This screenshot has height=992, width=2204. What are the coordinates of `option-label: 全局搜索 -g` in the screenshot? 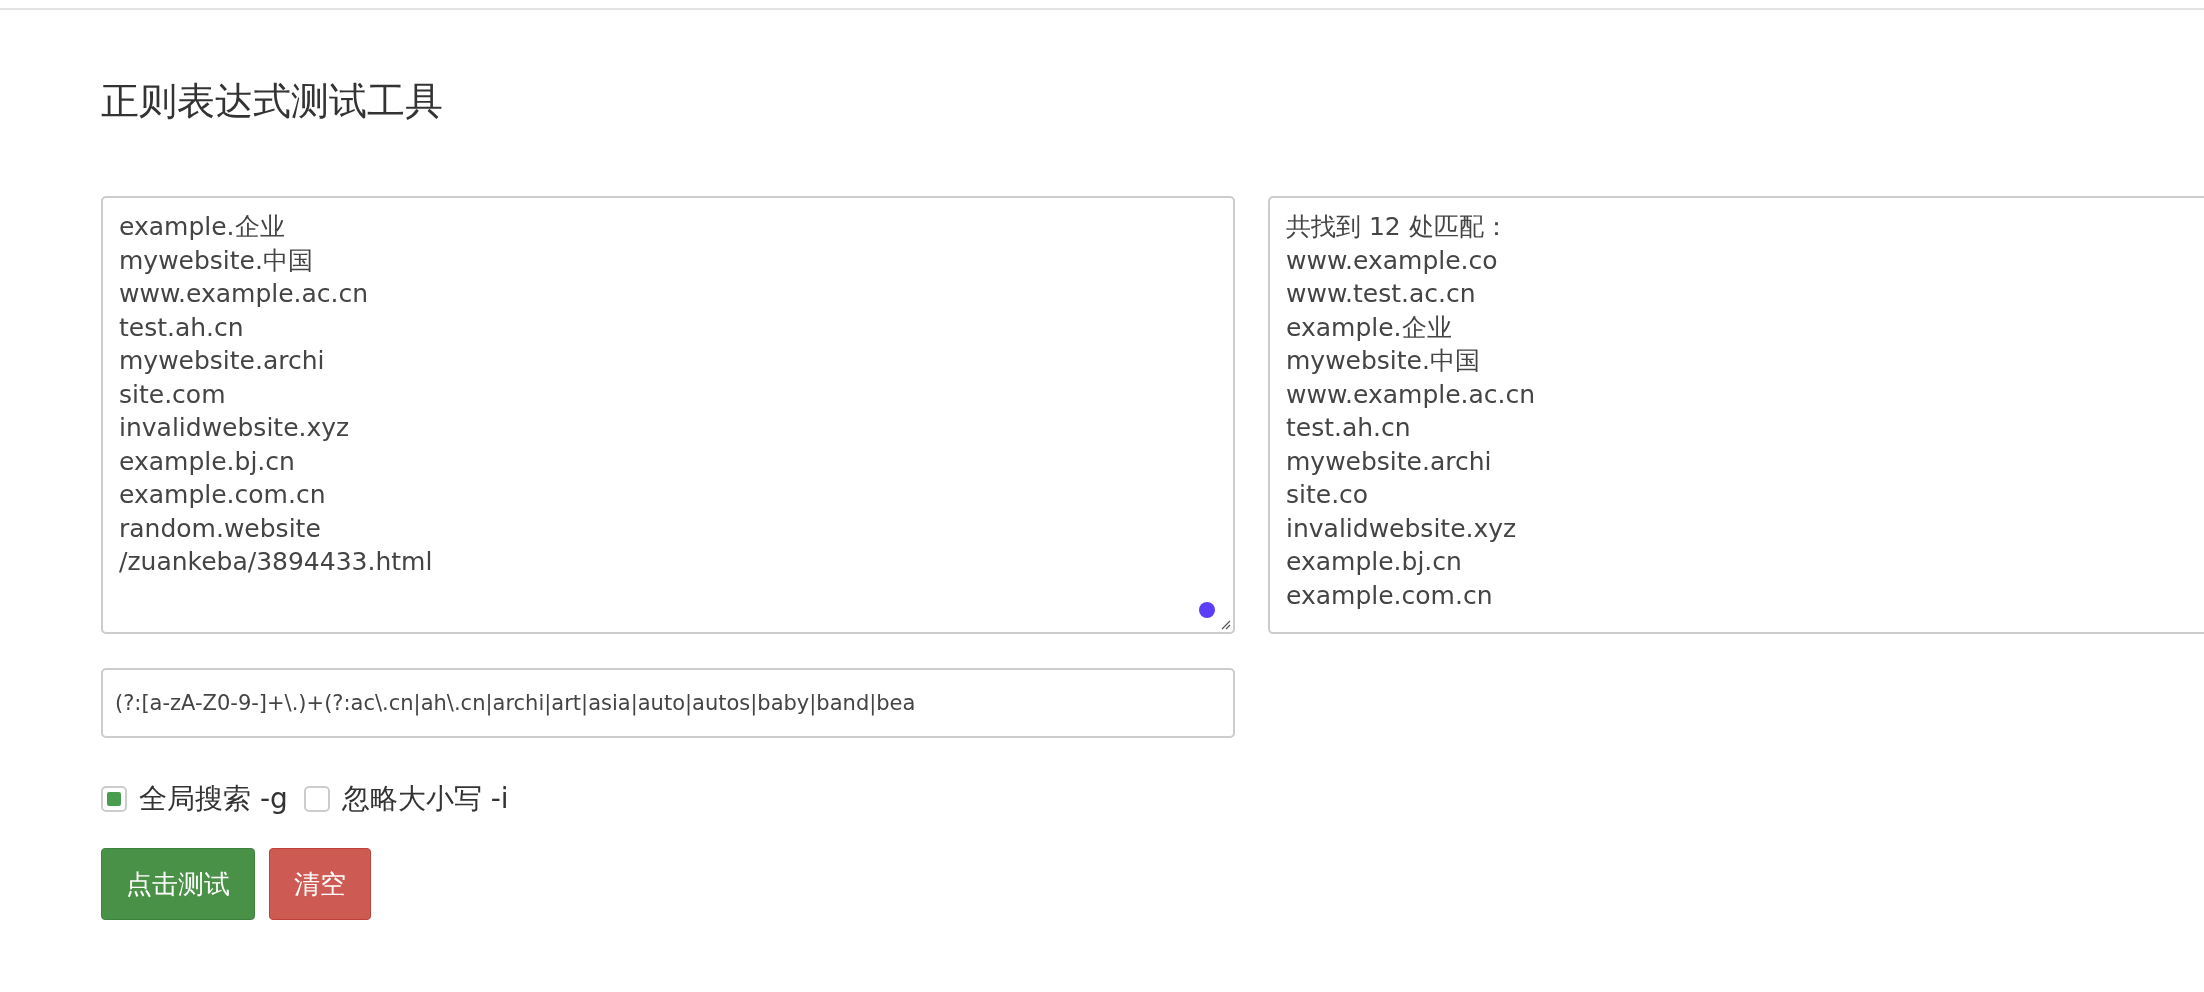 It's located at (213, 799).